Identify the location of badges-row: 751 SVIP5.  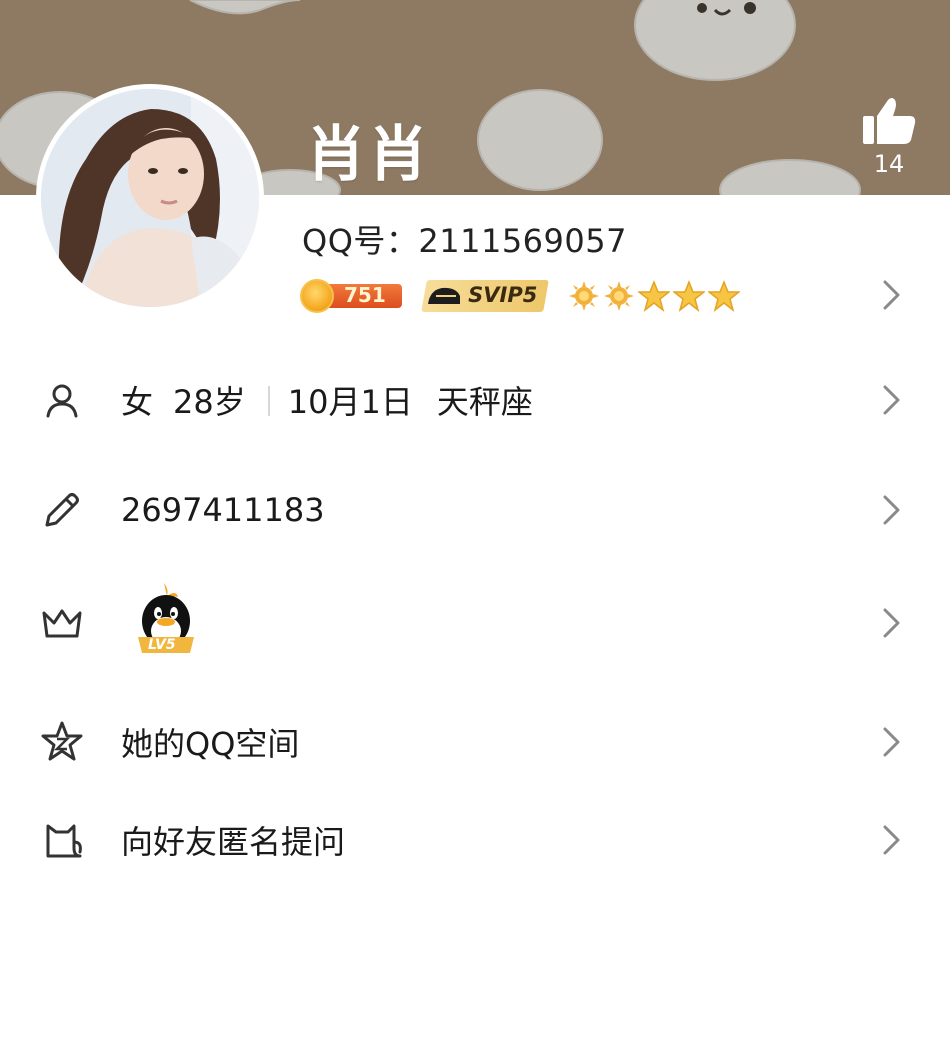
(520, 296).